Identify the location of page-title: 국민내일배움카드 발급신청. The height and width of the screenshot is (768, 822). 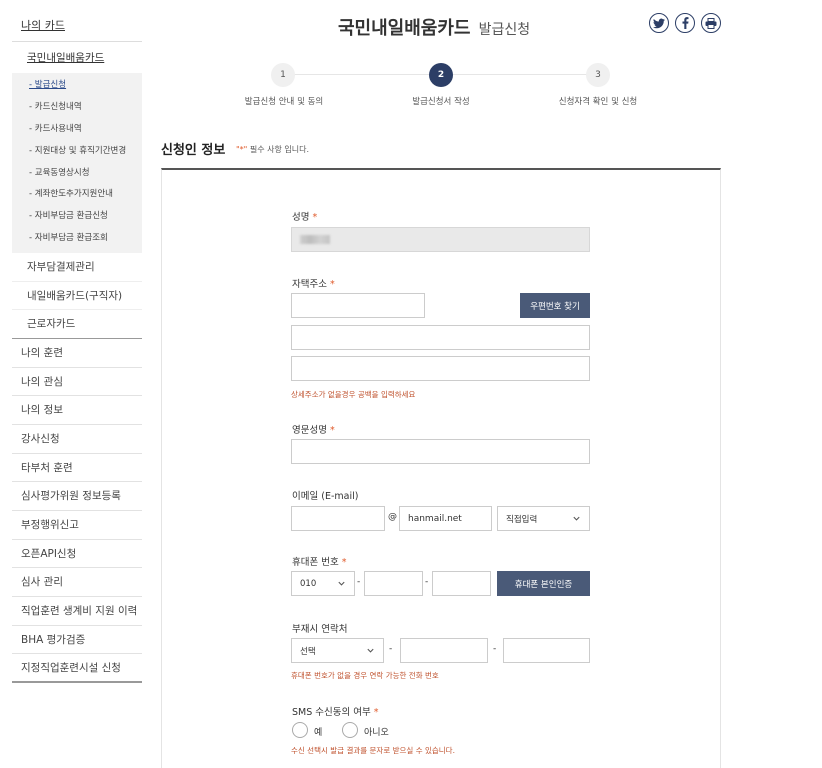
(434, 27).